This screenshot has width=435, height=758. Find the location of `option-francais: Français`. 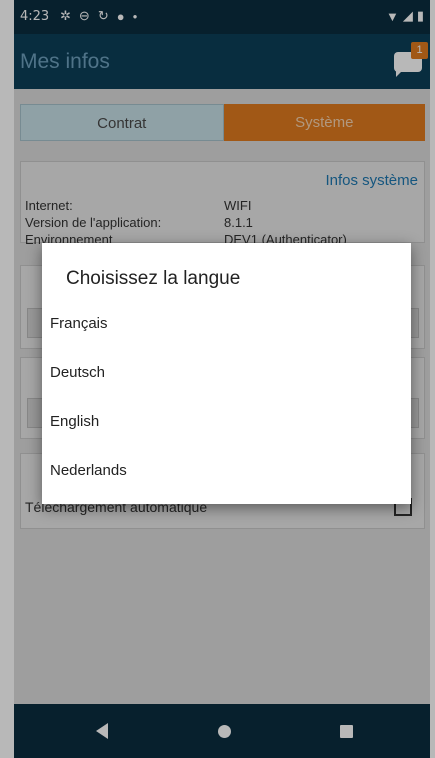

option-francais: Français is located at coordinates (227, 324).